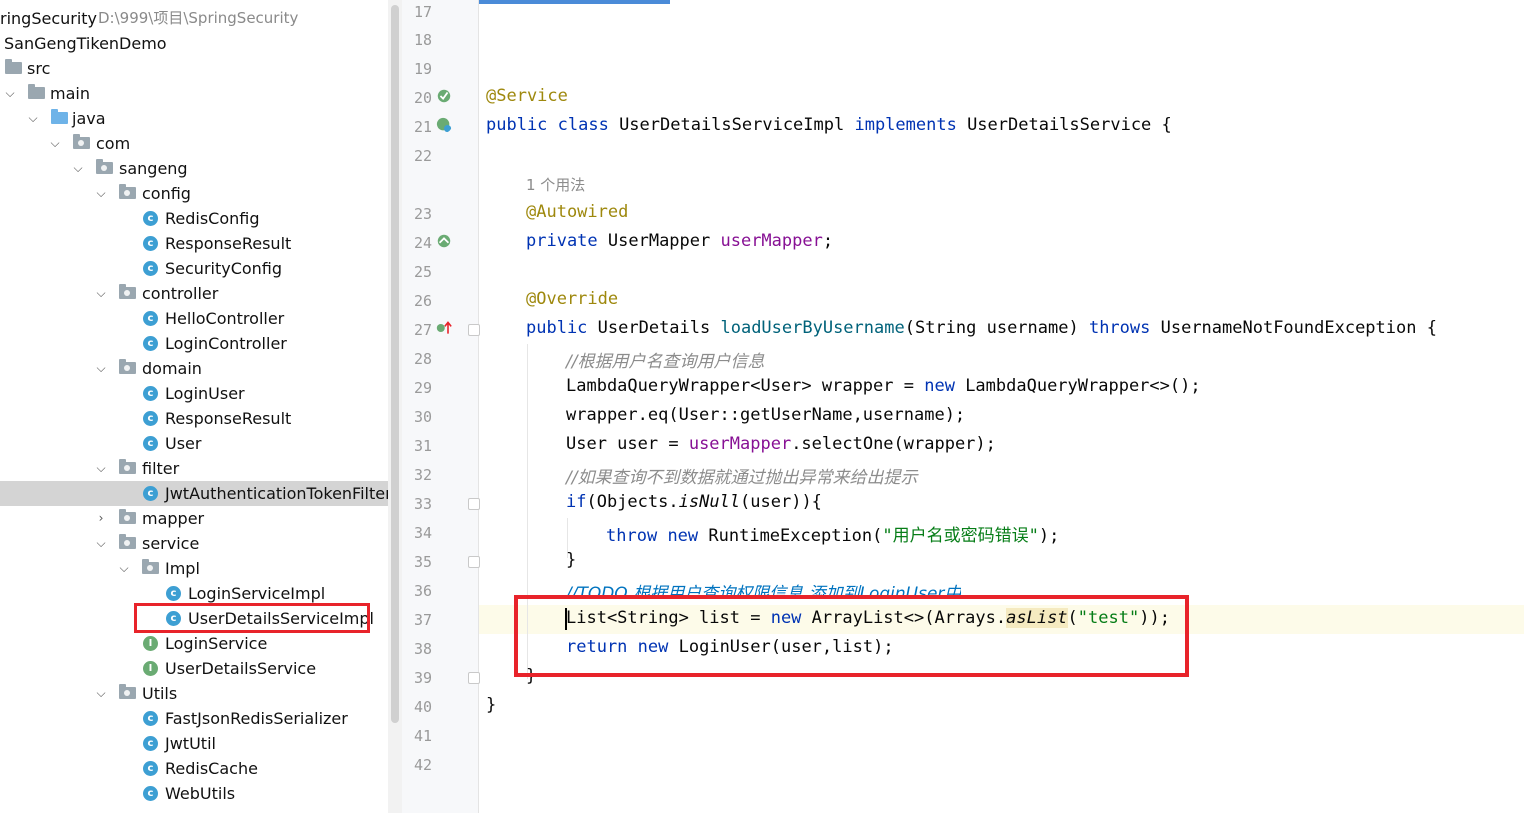  What do you see at coordinates (194, 493) in the screenshot?
I see `tree-item-jwtauthenticationtokenfilter: c JwtAuthenticationTokenFilter` at bounding box center [194, 493].